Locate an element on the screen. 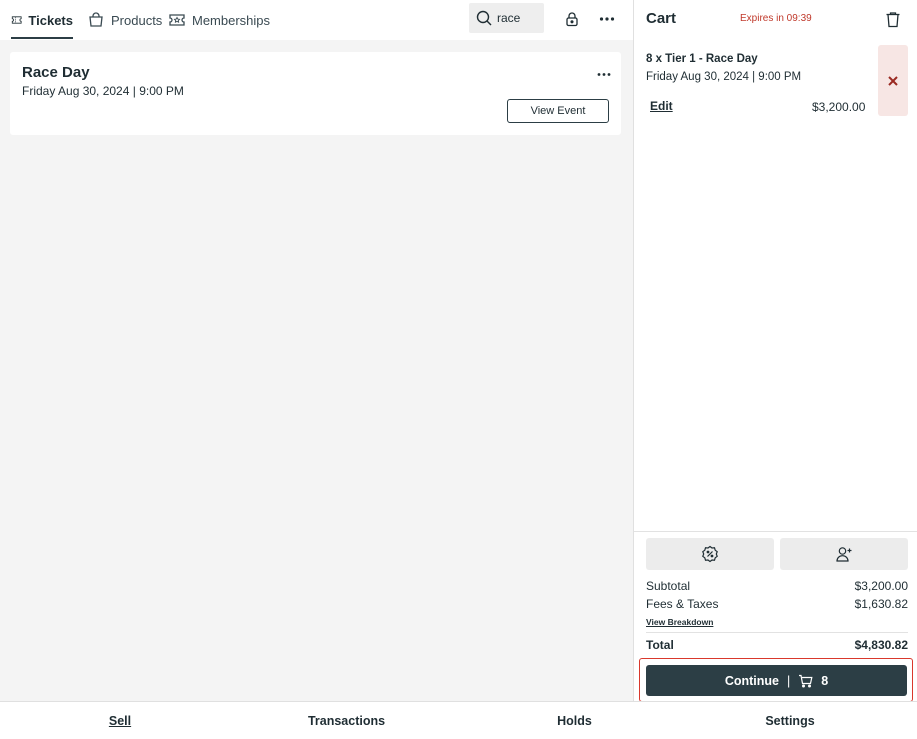 The height and width of the screenshot is (739, 917). cart-item-edit-link: Edit is located at coordinates (661, 106).